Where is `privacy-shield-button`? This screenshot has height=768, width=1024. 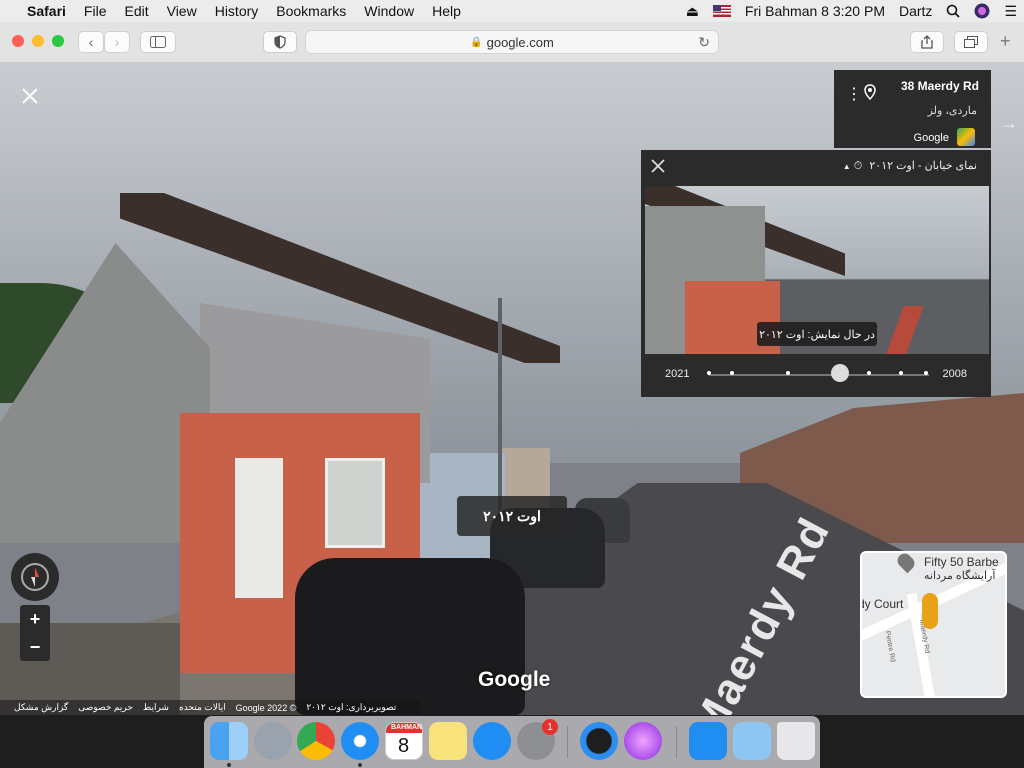
privacy-shield-button is located at coordinates (280, 42).